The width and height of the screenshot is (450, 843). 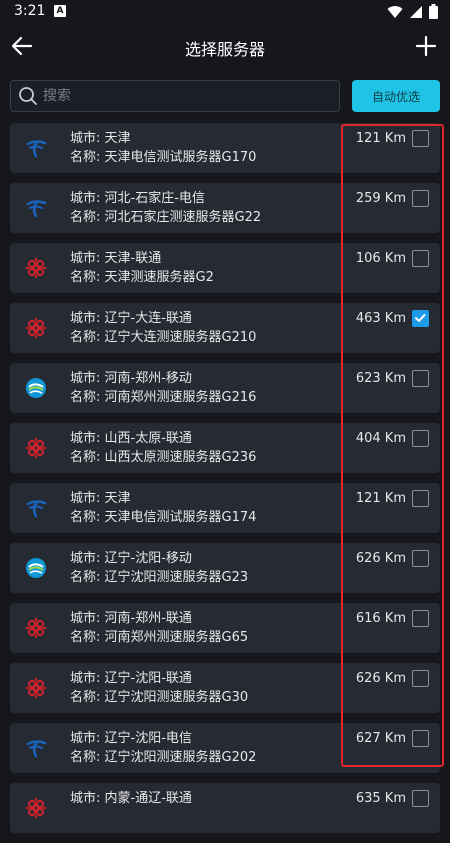 What do you see at coordinates (163, 457) in the screenshot?
I see `server-name: 名称: 山西太原测速服务器G236` at bounding box center [163, 457].